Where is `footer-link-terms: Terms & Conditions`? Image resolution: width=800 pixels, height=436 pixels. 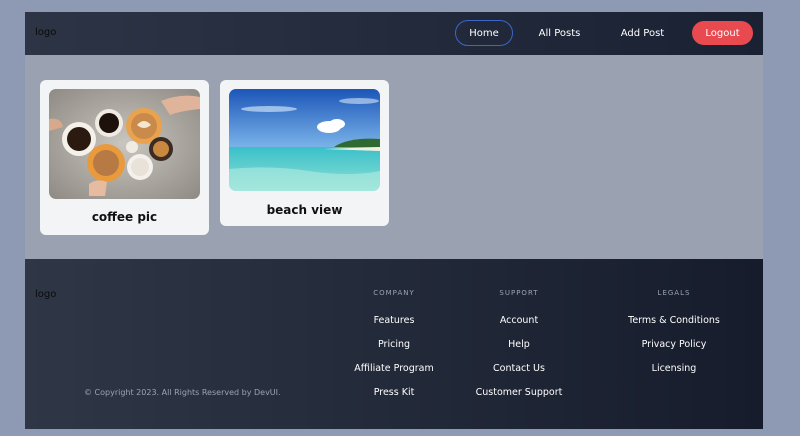 footer-link-terms: Terms & Conditions is located at coordinates (674, 320).